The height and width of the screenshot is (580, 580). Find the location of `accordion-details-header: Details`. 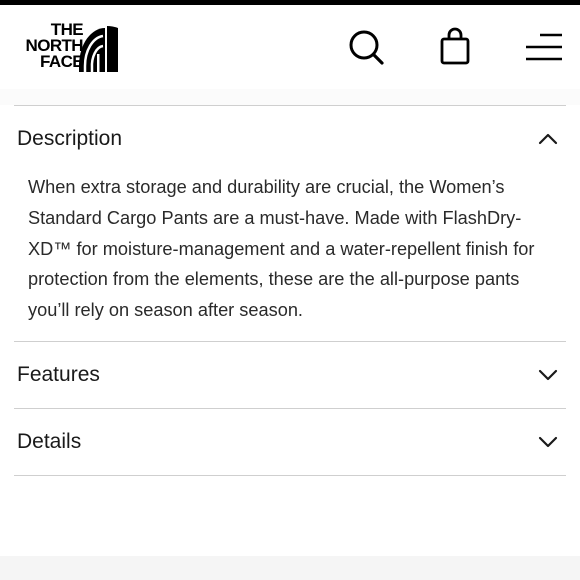

accordion-details-header: Details is located at coordinates (290, 442).